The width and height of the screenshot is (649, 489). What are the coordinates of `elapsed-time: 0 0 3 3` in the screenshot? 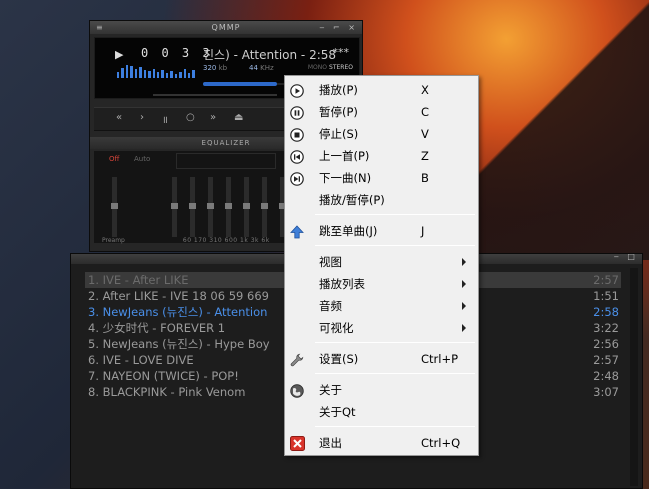 It's located at (177, 53).